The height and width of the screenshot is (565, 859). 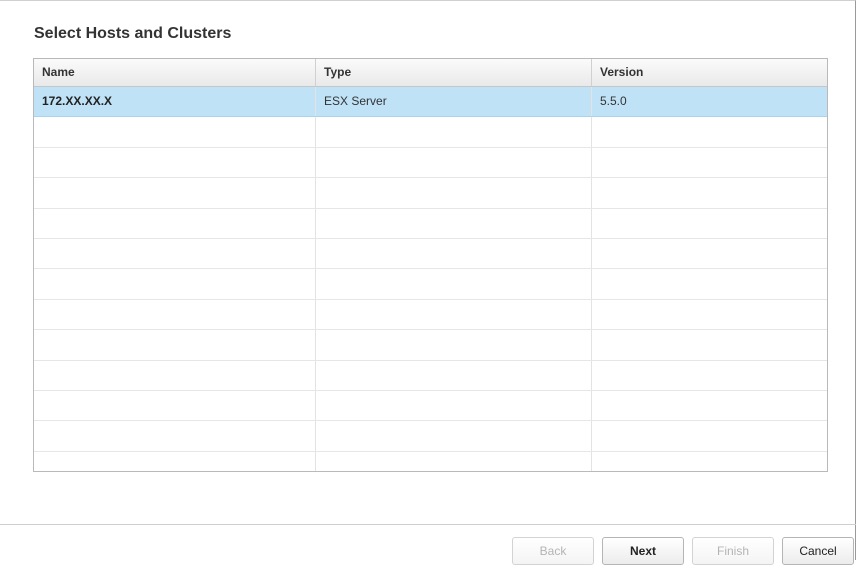 What do you see at coordinates (613, 101) in the screenshot?
I see `cell-version: 5.5.0` at bounding box center [613, 101].